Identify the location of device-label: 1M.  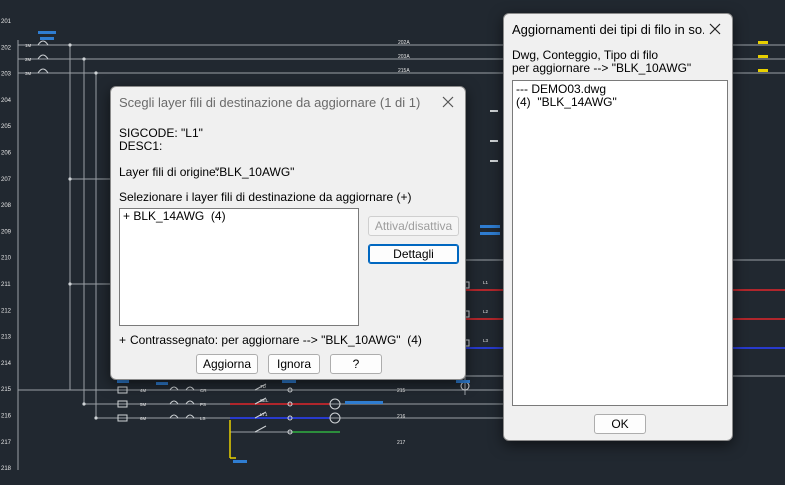
(28, 45).